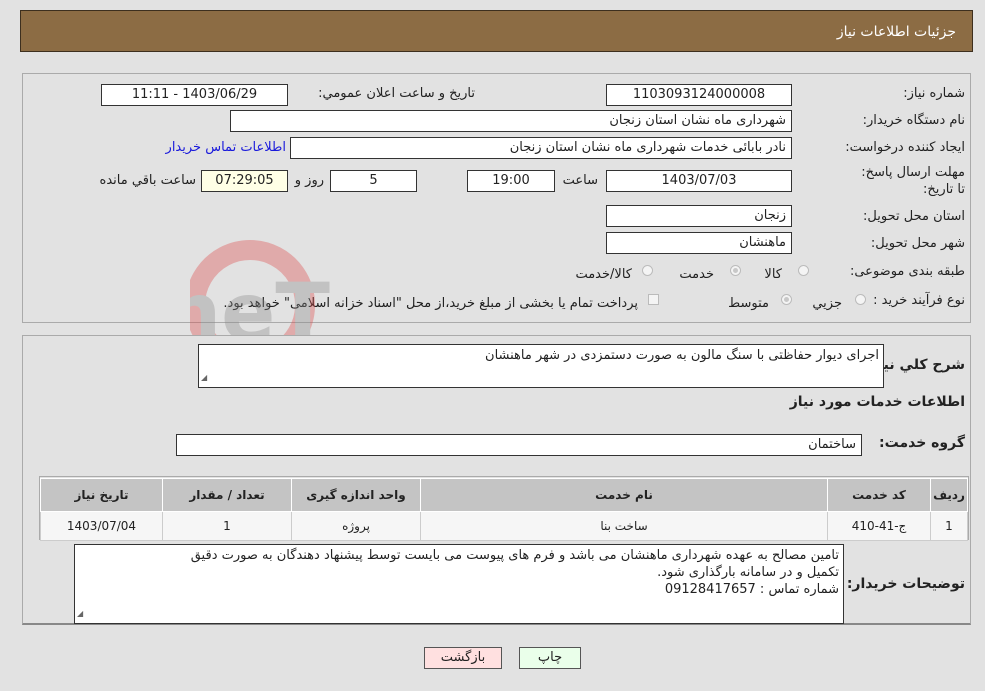  Describe the element at coordinates (519, 445) in the screenshot. I see `service-group-field: ساختمان` at that location.